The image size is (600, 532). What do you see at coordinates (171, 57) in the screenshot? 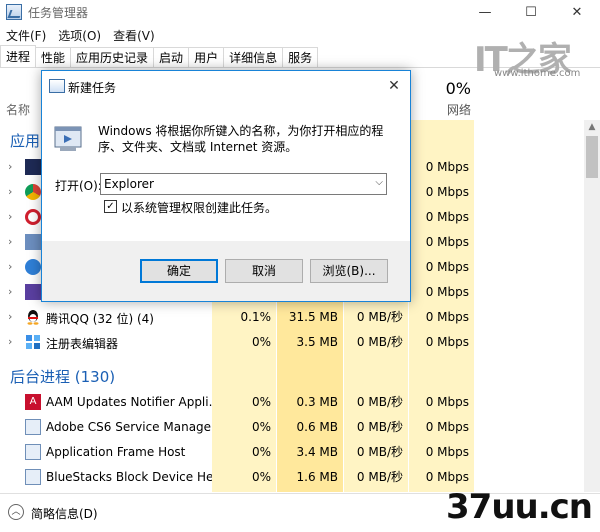
I see `tab-startup: 启动` at bounding box center [171, 57].